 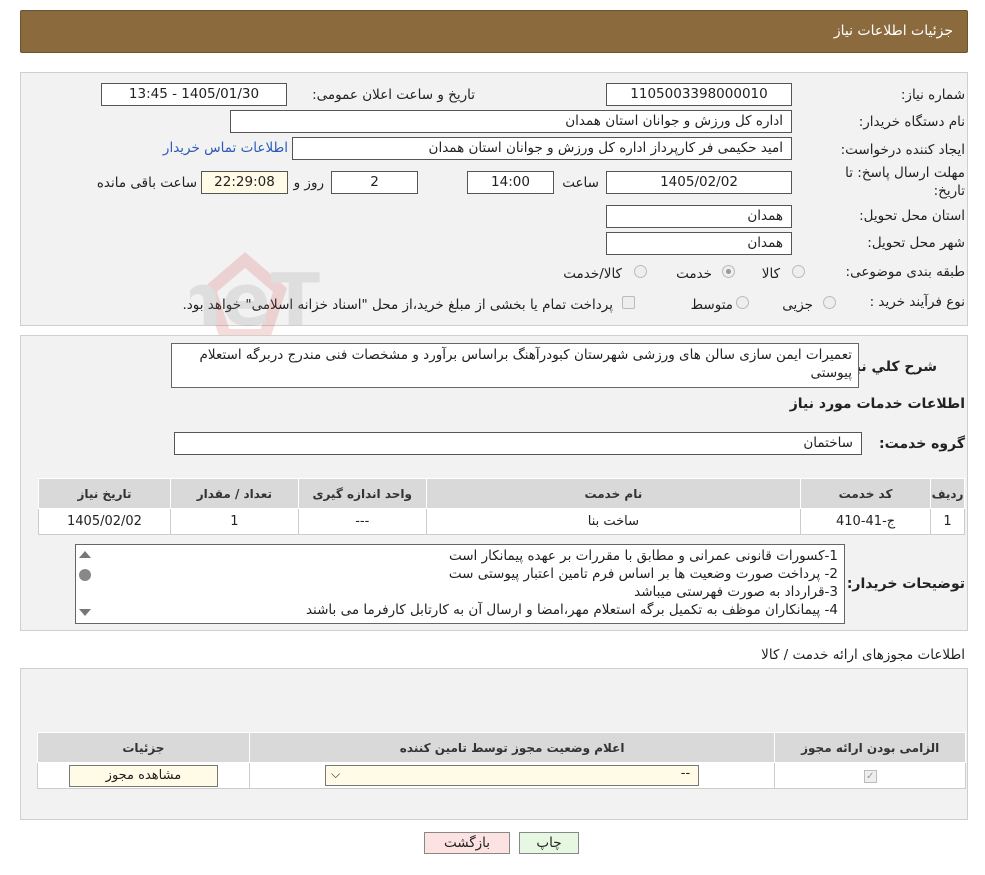 What do you see at coordinates (699, 94) in the screenshot?
I see `need-number-field: 1105003398000010` at bounding box center [699, 94].